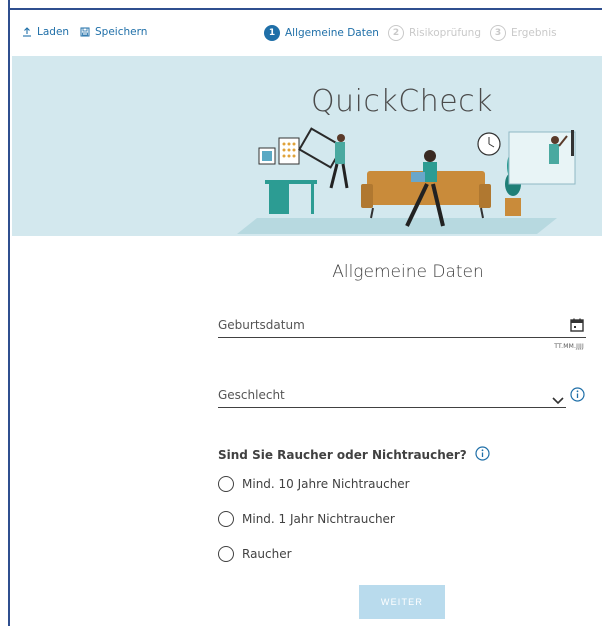  What do you see at coordinates (392, 395) in the screenshot?
I see `gender-select: Geschlecht` at bounding box center [392, 395].